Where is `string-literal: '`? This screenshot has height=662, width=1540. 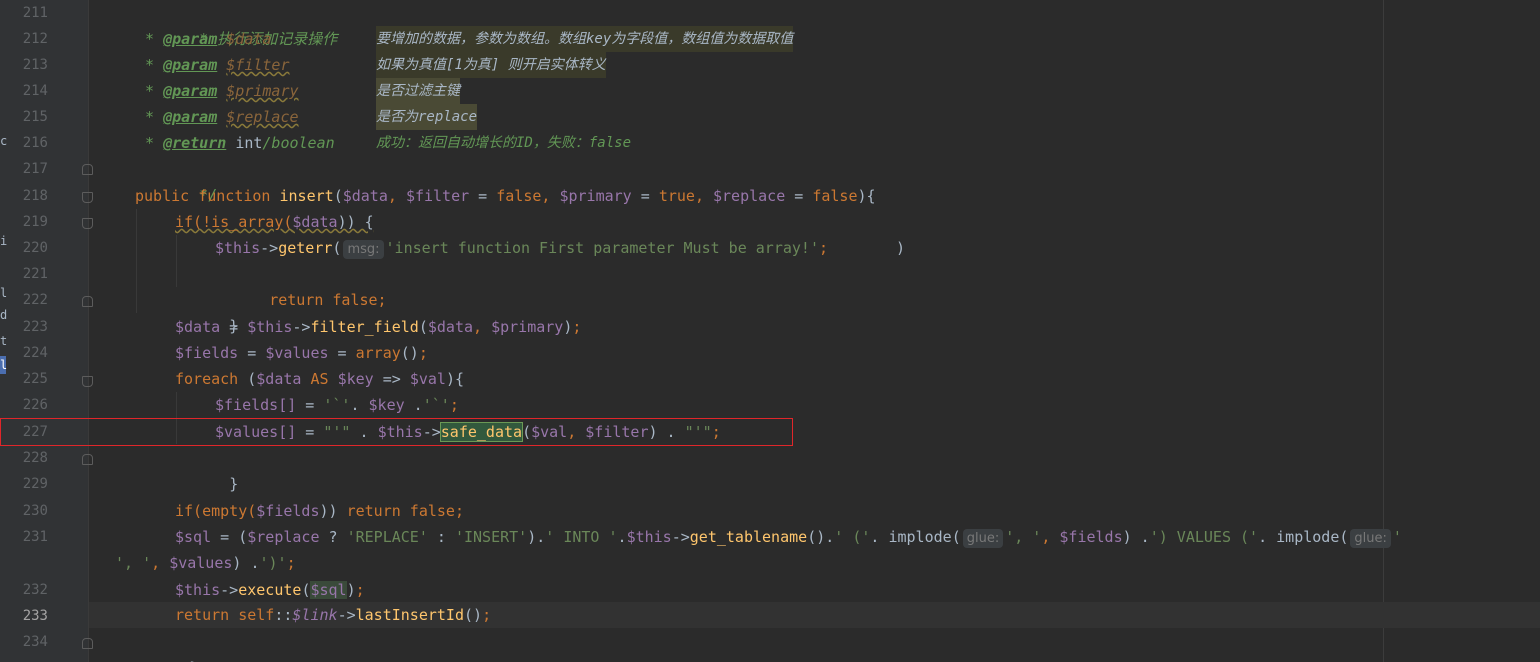
string-literal: ' is located at coordinates (1397, 537).